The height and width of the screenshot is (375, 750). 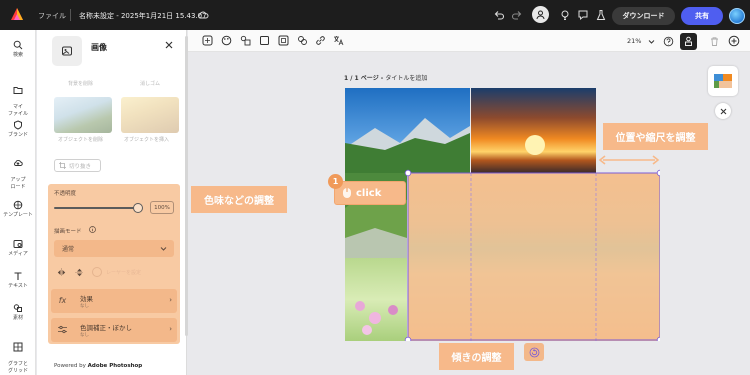 I want to click on click-text: click, so click(x=369, y=193).